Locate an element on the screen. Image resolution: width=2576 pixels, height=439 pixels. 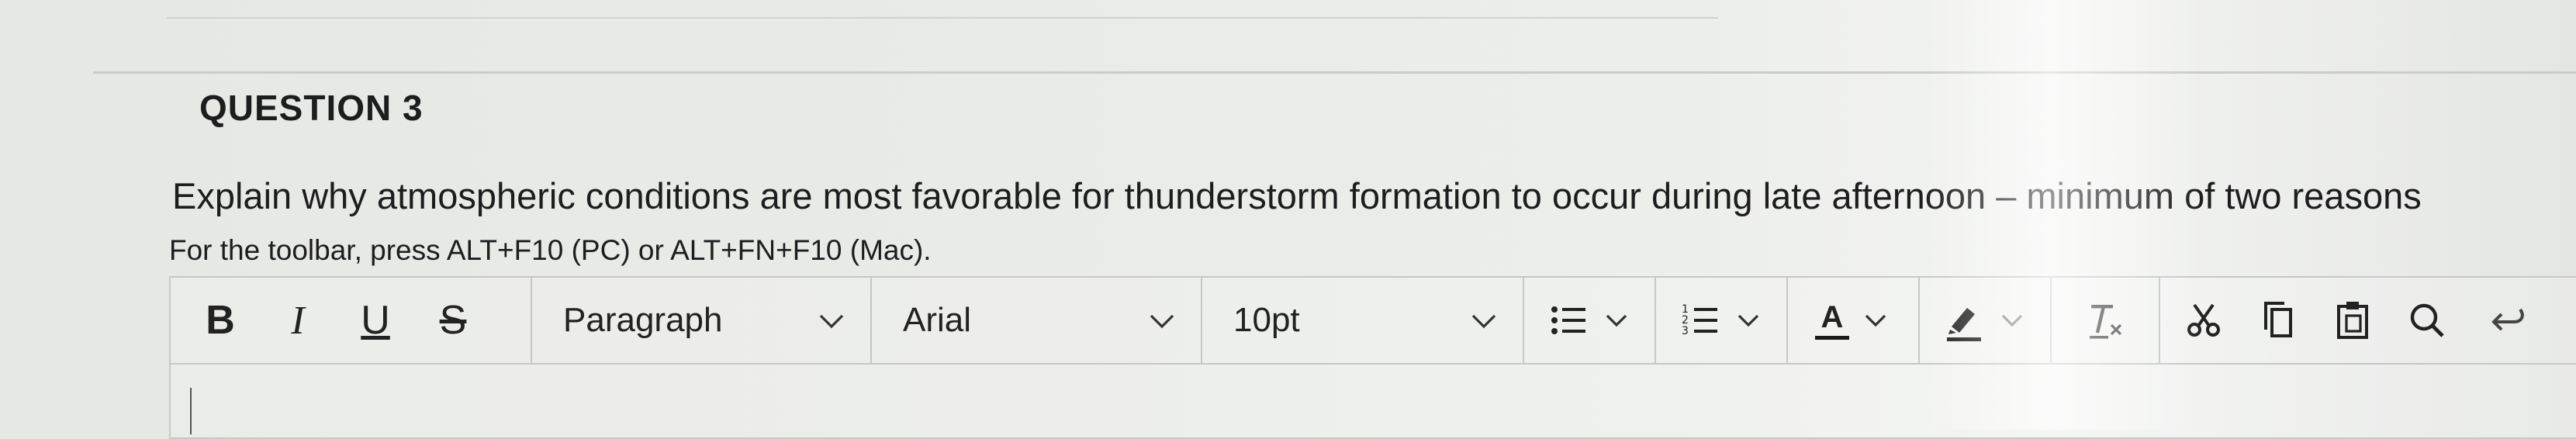
highlight-color-button is located at coordinates (1986, 320).